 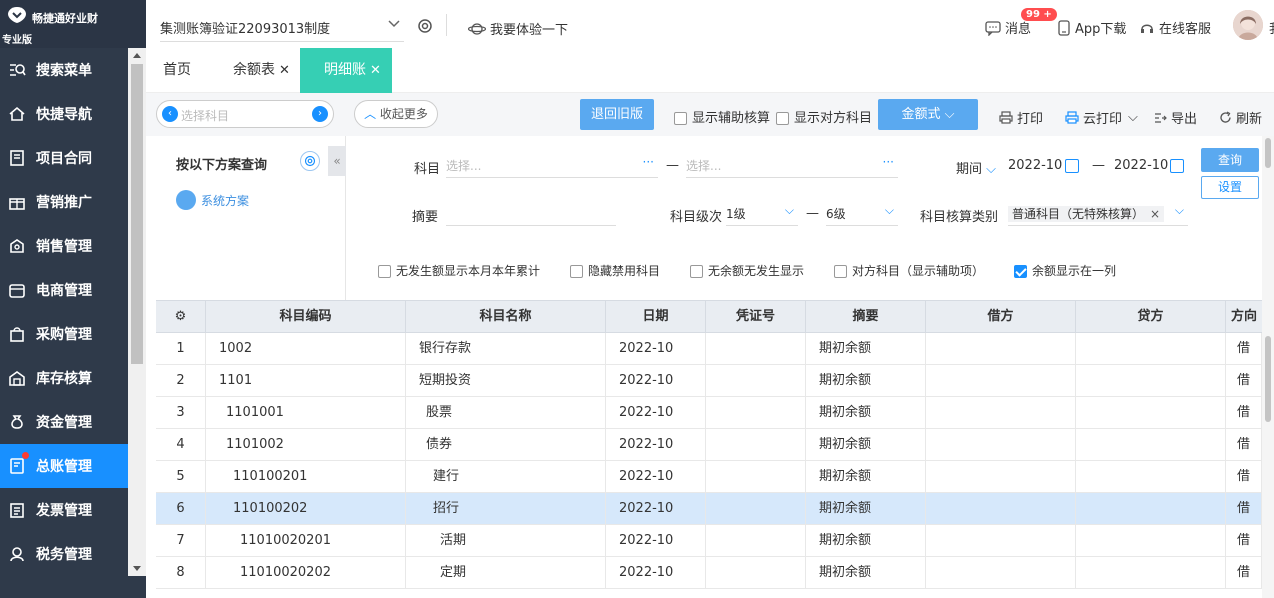 What do you see at coordinates (177, 70) in the screenshot?
I see `tab-home: 首页` at bounding box center [177, 70].